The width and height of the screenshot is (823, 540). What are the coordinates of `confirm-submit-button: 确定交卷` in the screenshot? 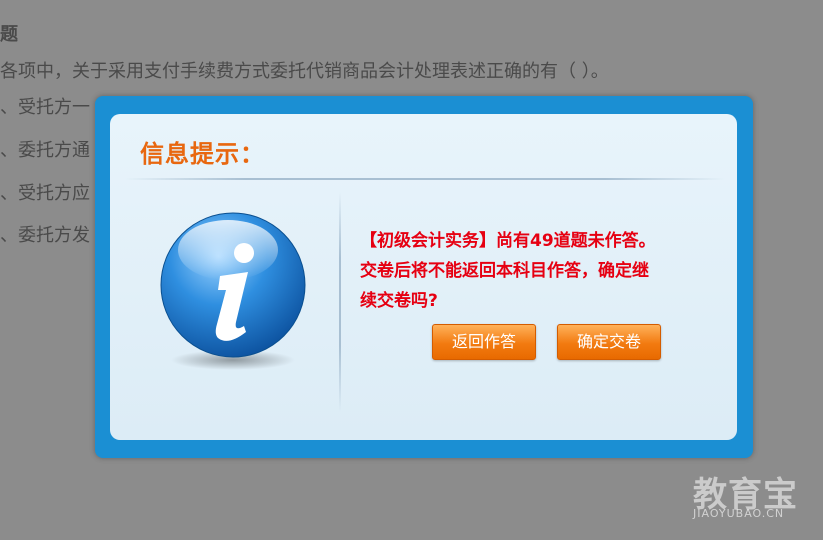 It's located at (609, 342).